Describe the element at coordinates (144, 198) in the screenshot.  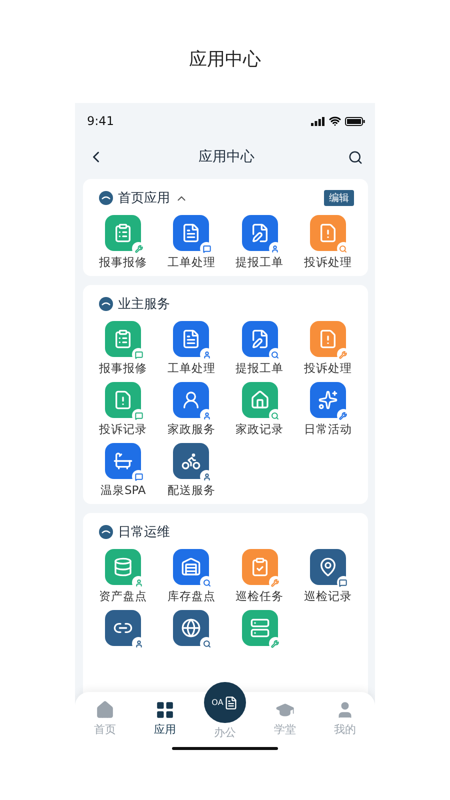
I see `section-title: 首页应用` at that location.